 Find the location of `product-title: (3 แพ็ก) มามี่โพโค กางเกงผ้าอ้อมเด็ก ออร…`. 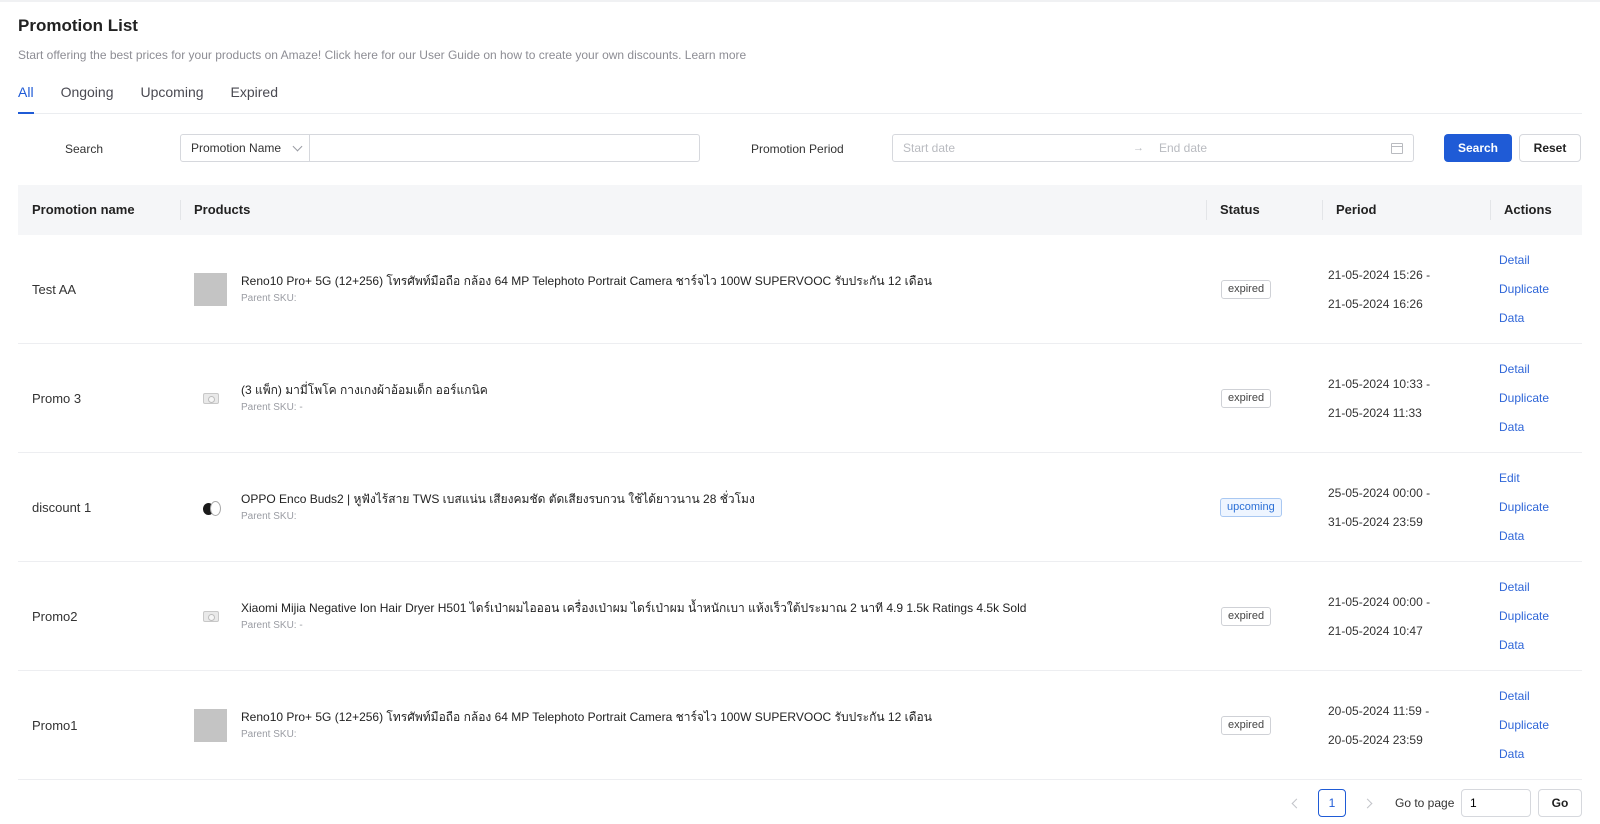

product-title: (3 แพ็ก) มามี่โพโค กางเกงผ้าอ้อมเด็ก ออร… is located at coordinates (364, 390).